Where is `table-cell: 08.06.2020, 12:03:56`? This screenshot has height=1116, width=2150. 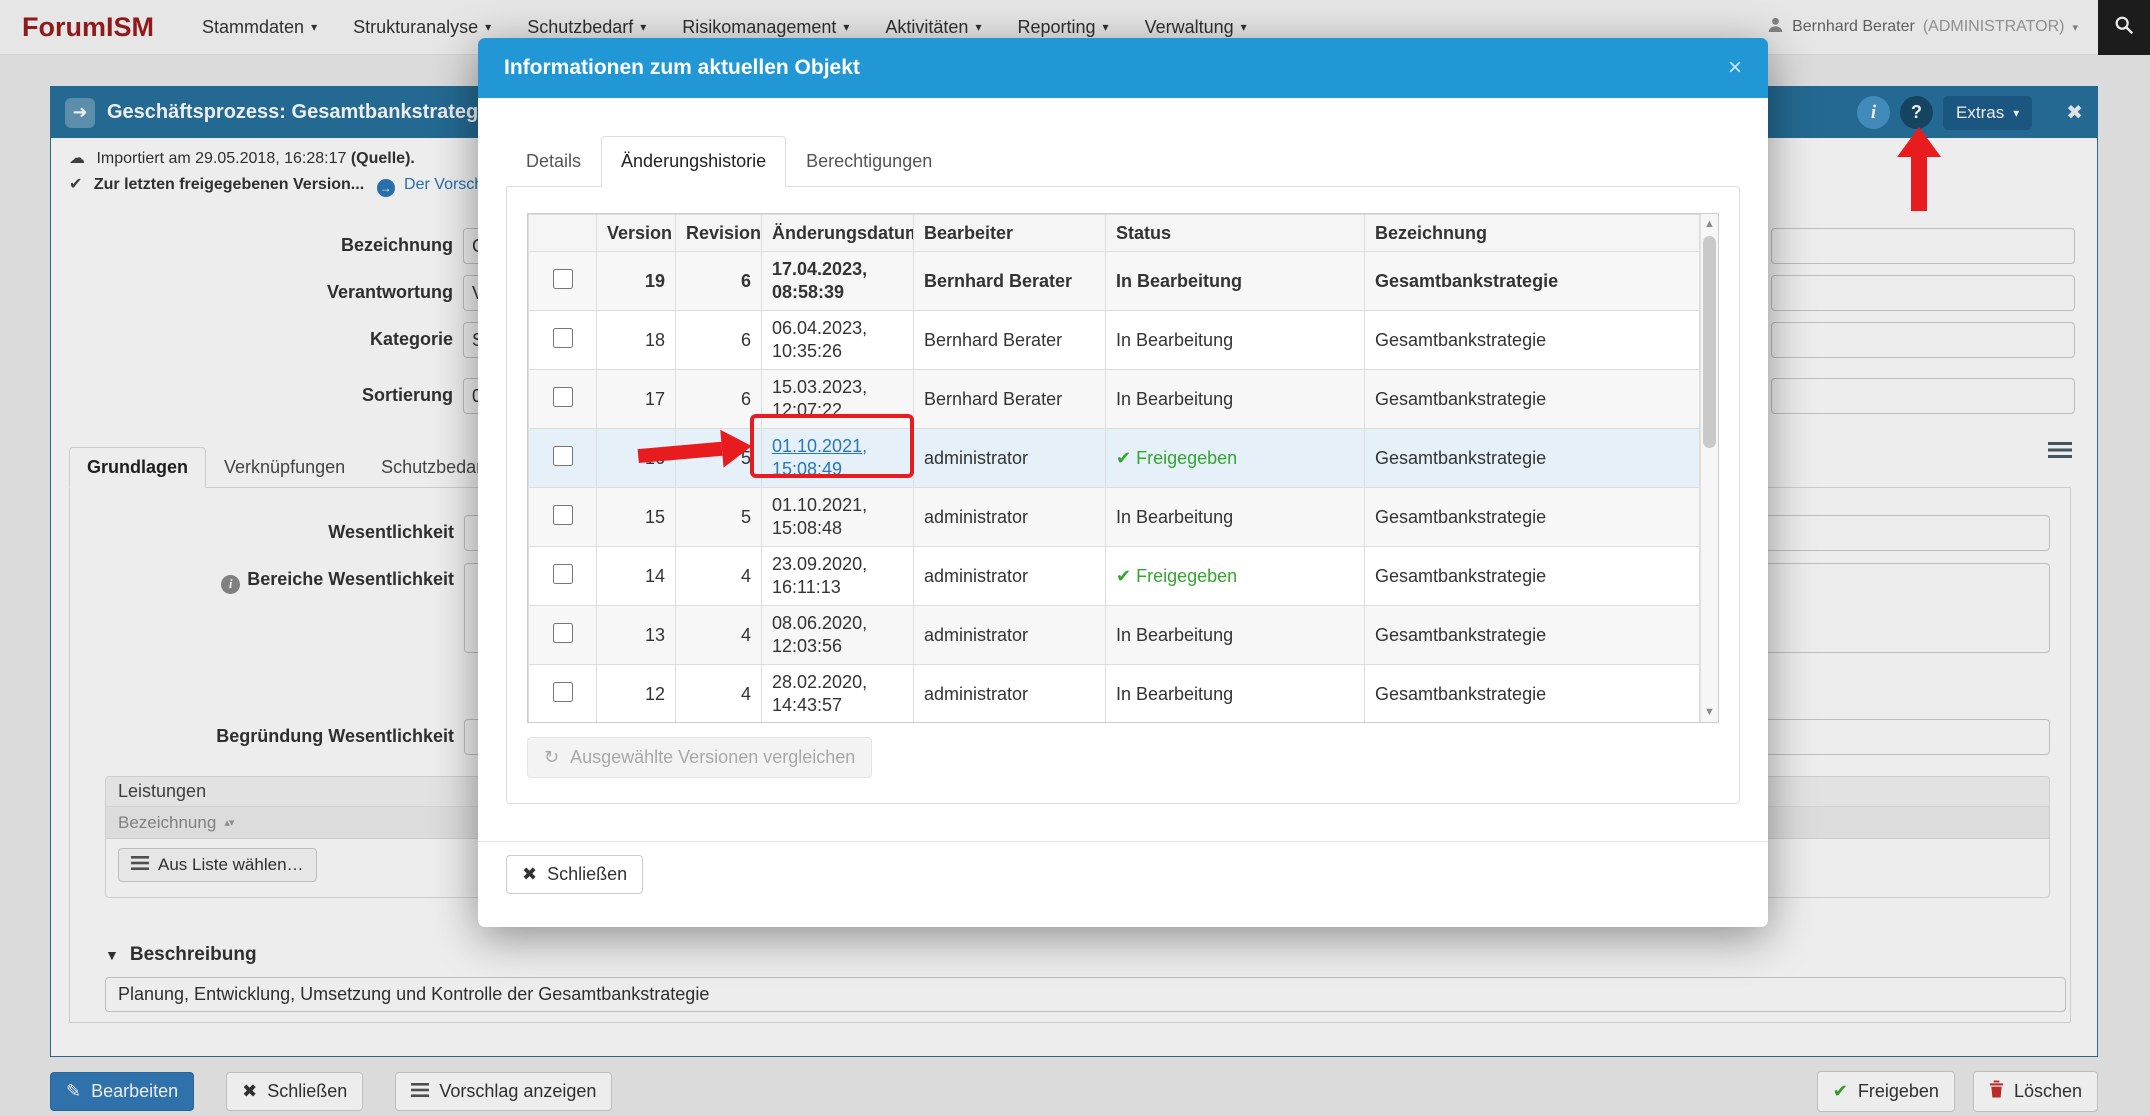 table-cell: 08.06.2020, 12:03:56 is located at coordinates (837, 635).